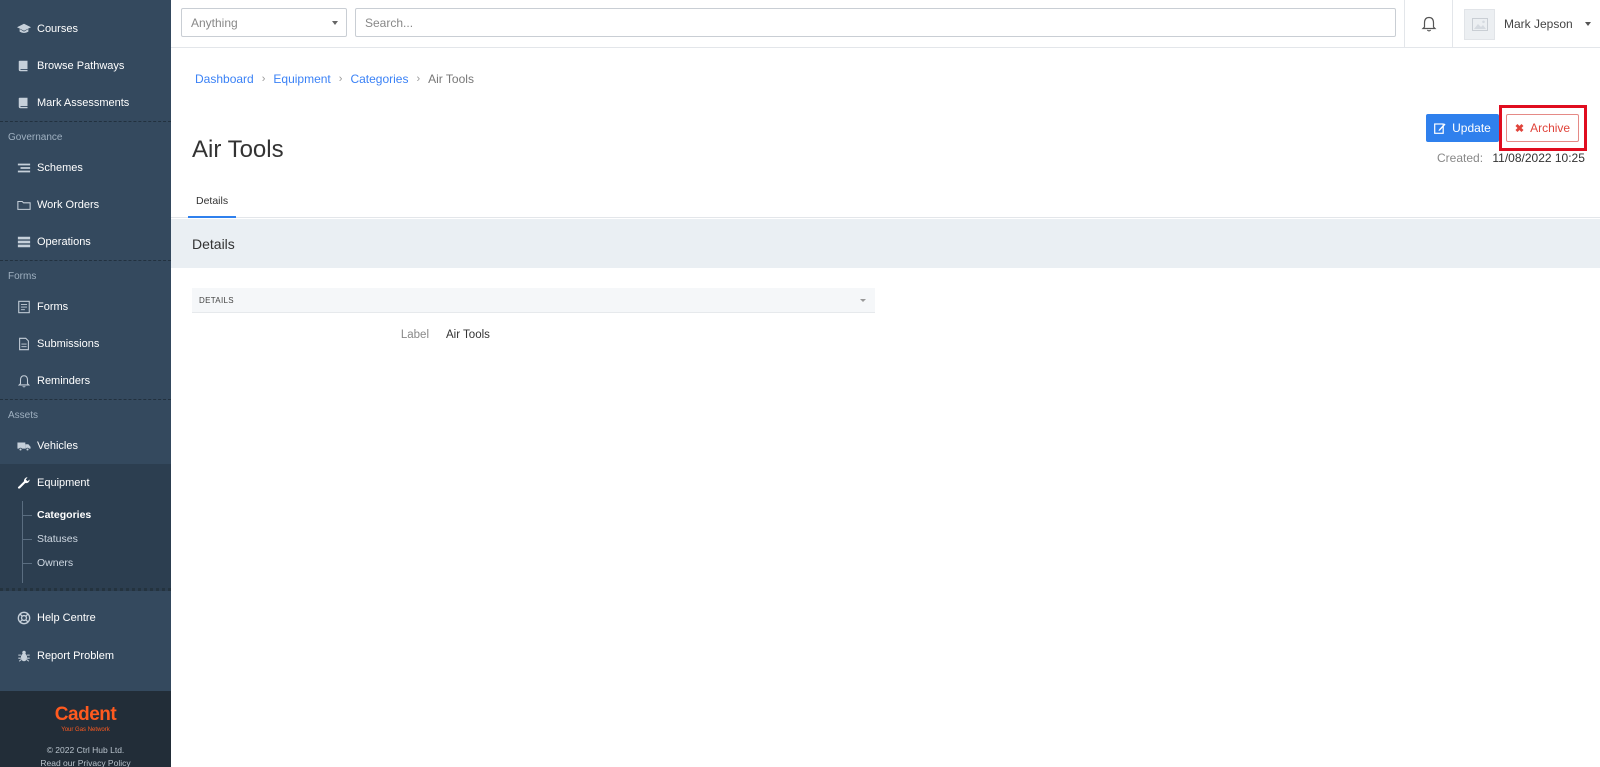 The height and width of the screenshot is (767, 1600). I want to click on tab-details: Details, so click(212, 202).